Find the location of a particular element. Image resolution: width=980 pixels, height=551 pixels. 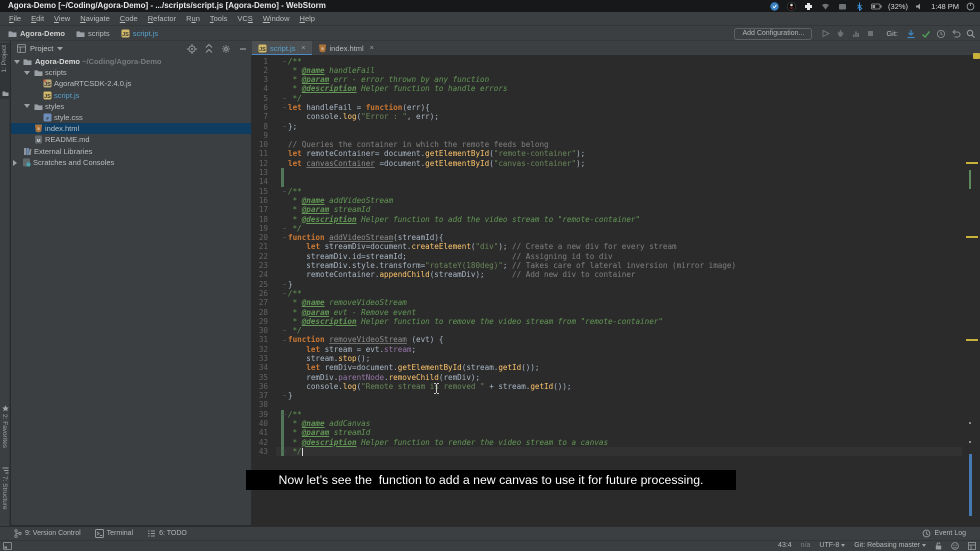

tray-network-icon is located at coordinates (825, 6).